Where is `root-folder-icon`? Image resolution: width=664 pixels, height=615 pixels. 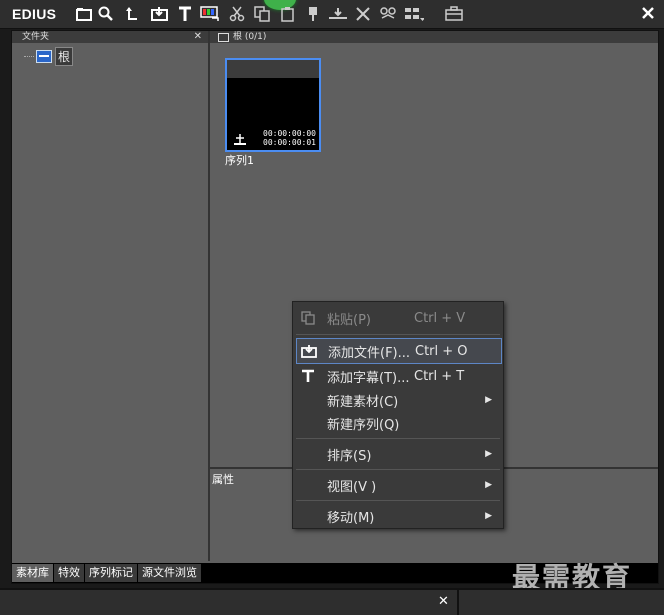
root-folder-icon is located at coordinates (44, 56).